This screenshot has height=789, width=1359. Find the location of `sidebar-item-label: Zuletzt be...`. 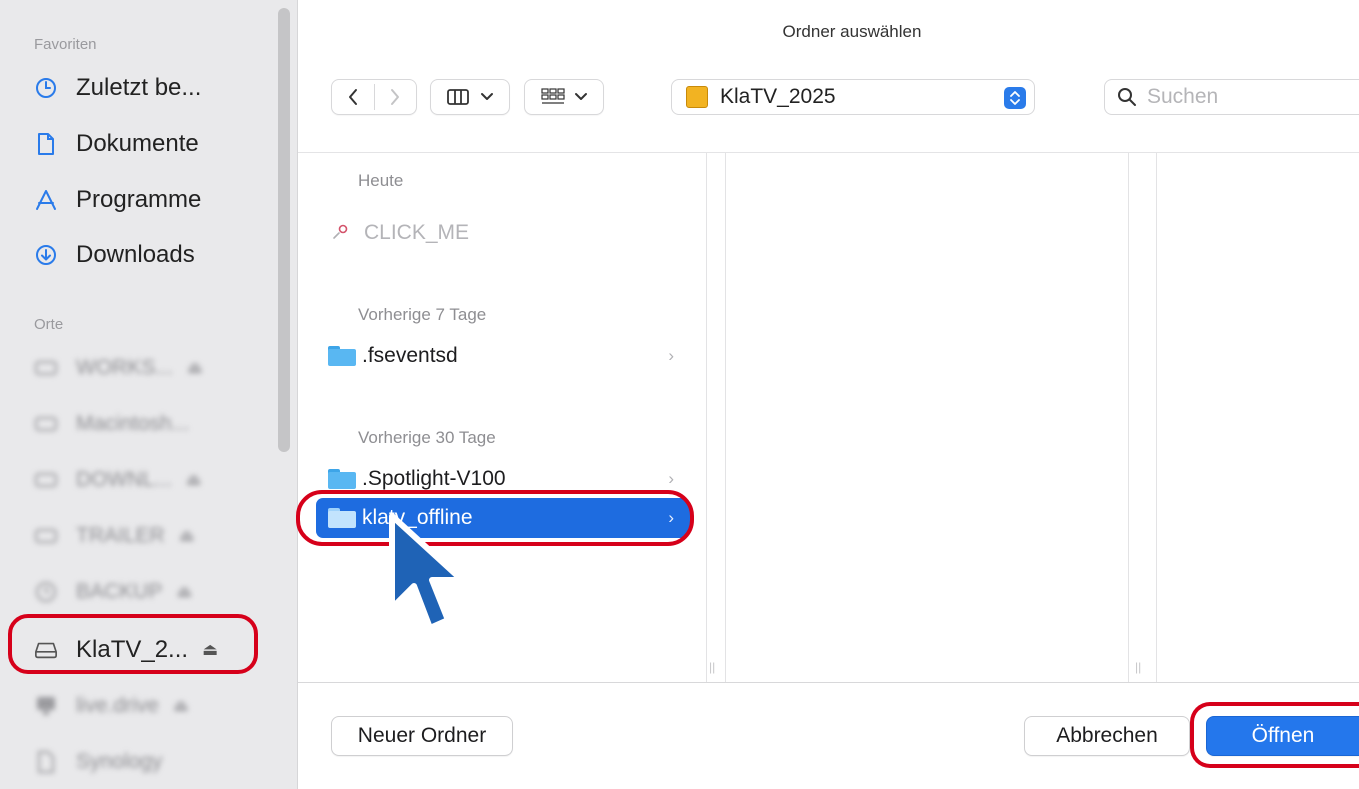

sidebar-item-label: Zuletzt be... is located at coordinates (139, 87).